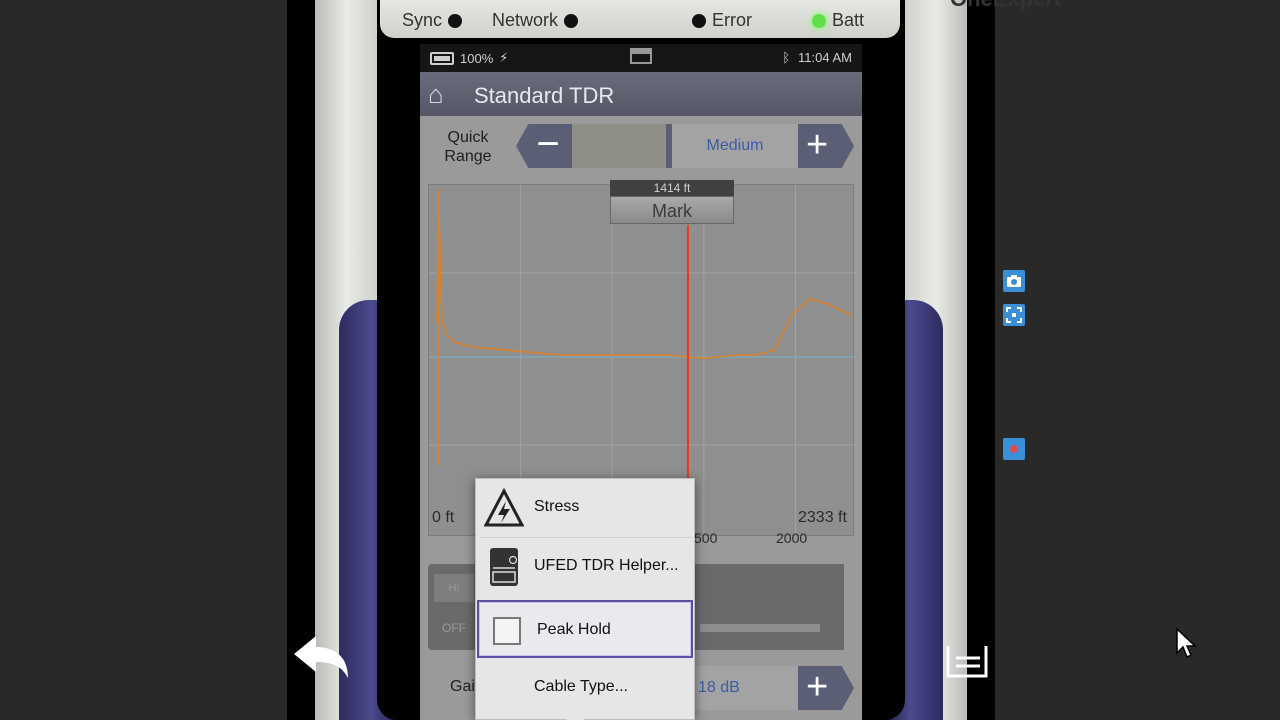 The height and width of the screenshot is (720, 1280). Describe the element at coordinates (744, 688) in the screenshot. I see `gain-value: 18 dB` at that location.